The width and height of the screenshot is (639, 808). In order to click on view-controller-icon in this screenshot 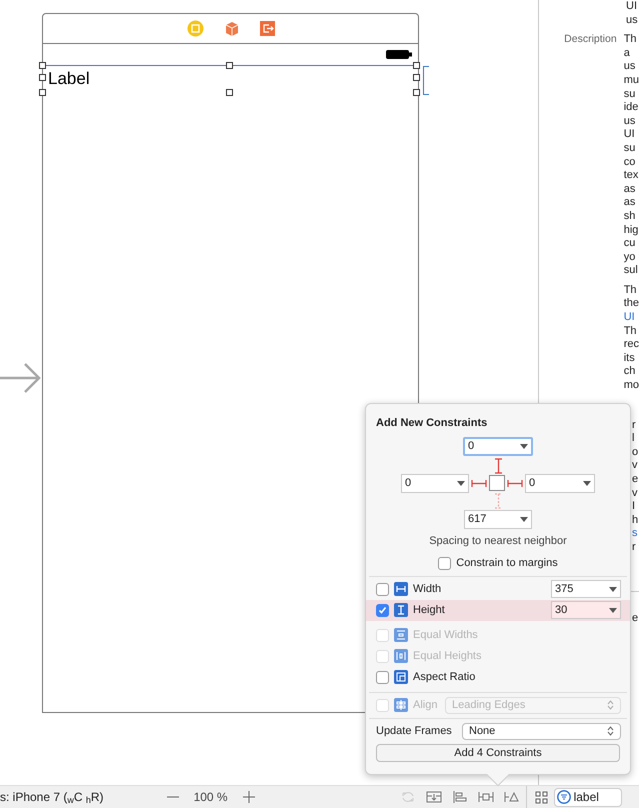, I will do `click(195, 28)`.